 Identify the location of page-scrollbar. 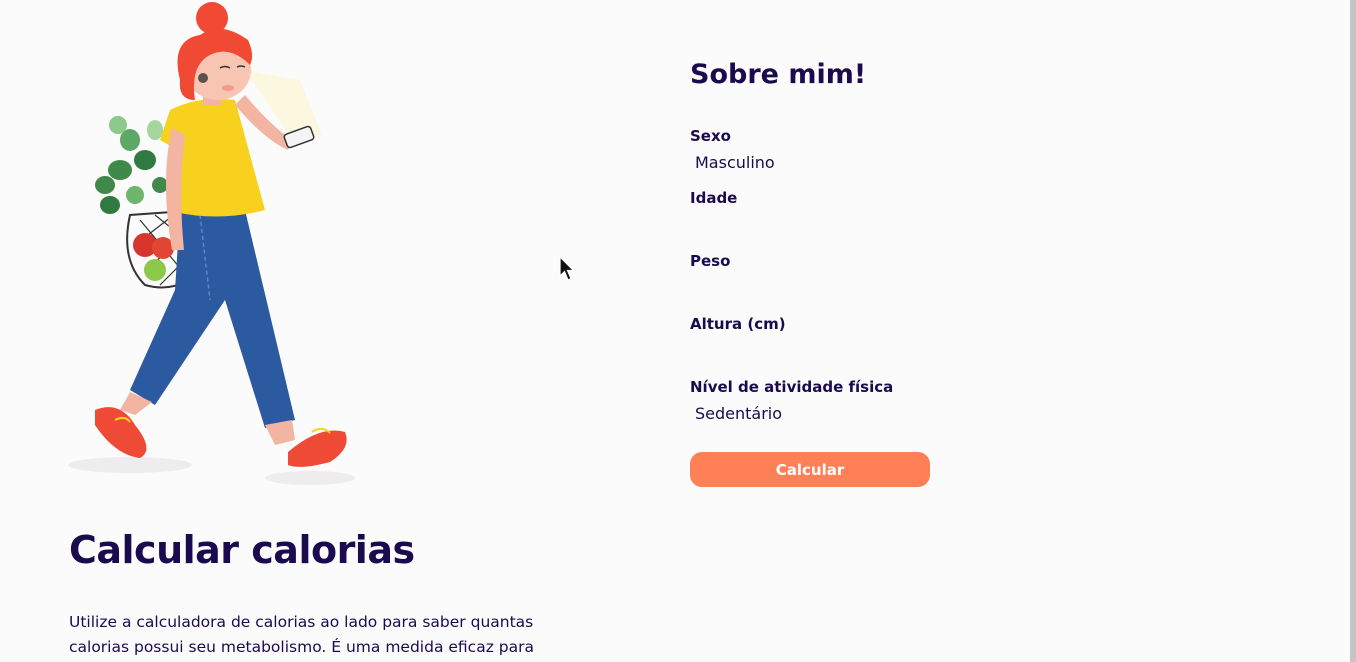
(1353, 331).